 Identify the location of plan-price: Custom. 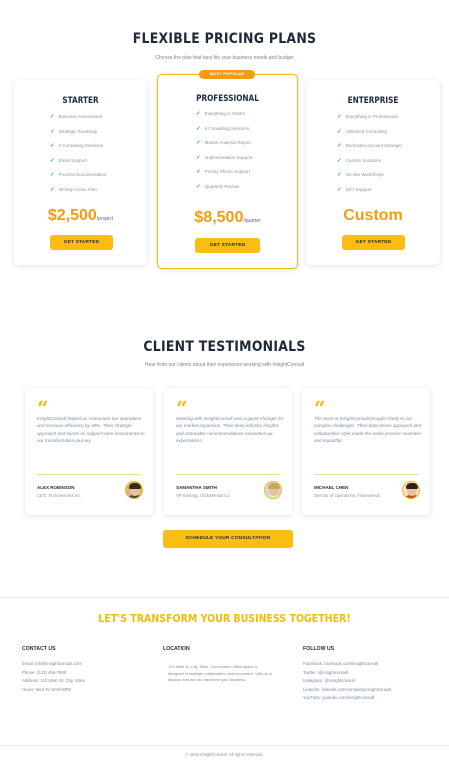
(373, 215).